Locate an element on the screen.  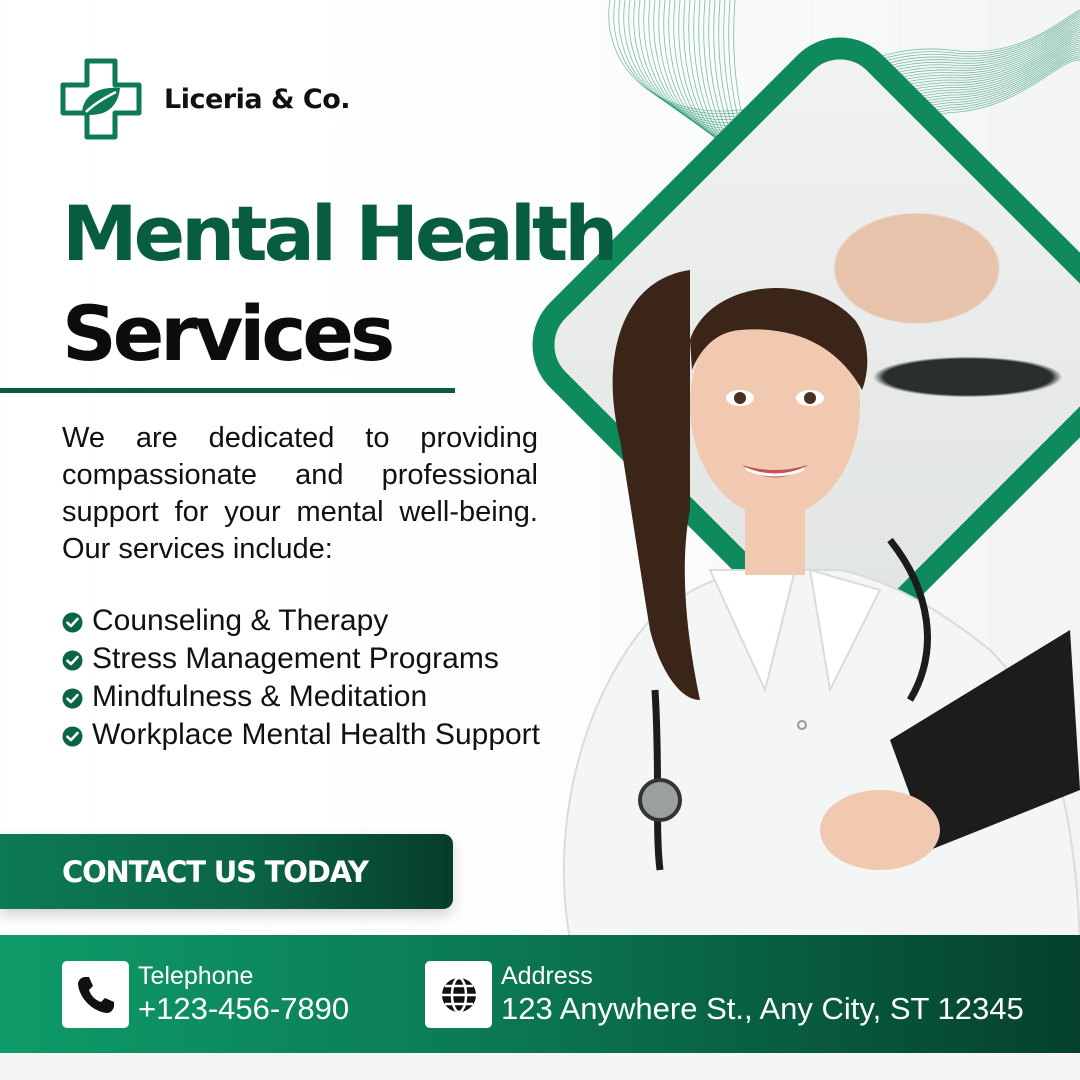
service-item: Mindfulness & Meditation is located at coordinates (302, 697).